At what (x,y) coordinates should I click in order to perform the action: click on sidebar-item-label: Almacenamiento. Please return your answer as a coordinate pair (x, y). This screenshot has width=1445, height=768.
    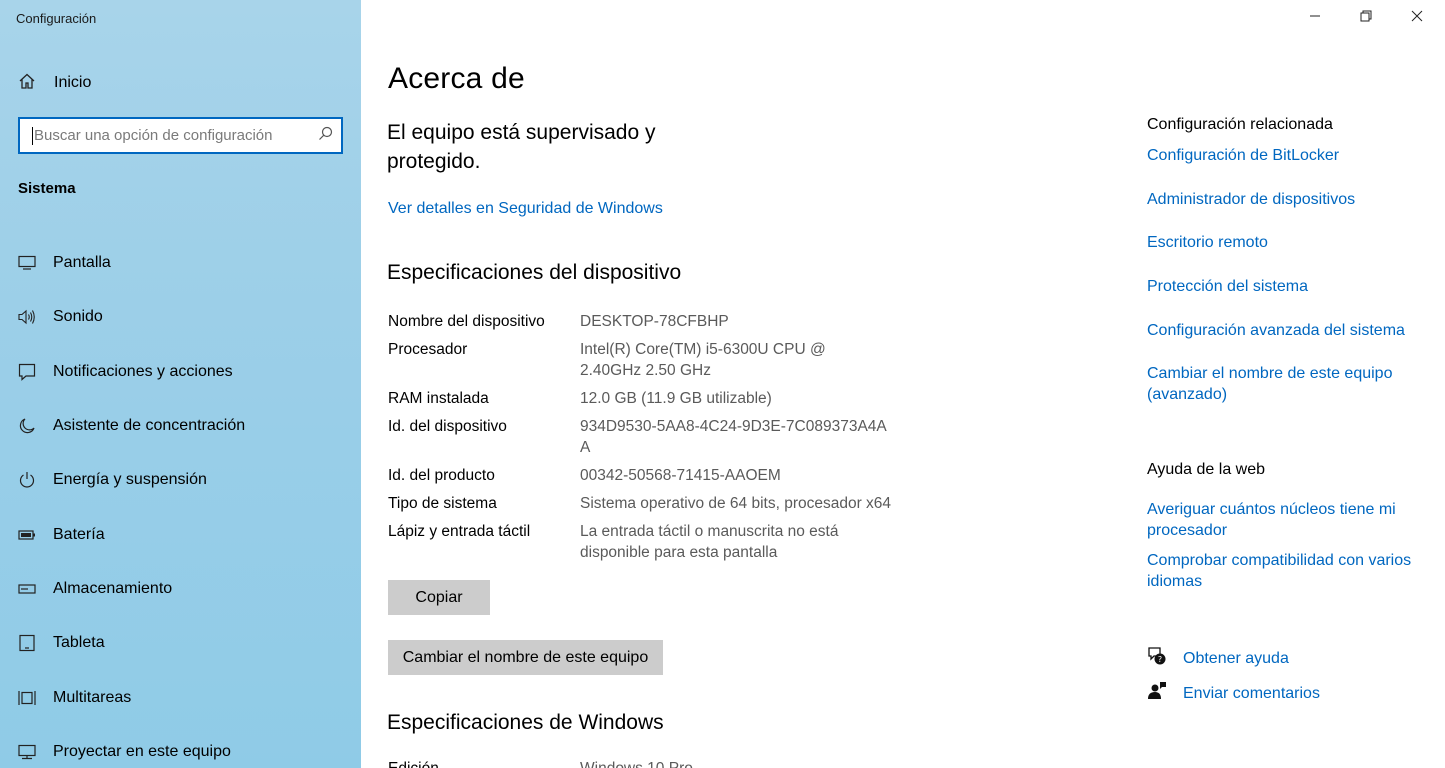
    Looking at the image, I should click on (113, 588).